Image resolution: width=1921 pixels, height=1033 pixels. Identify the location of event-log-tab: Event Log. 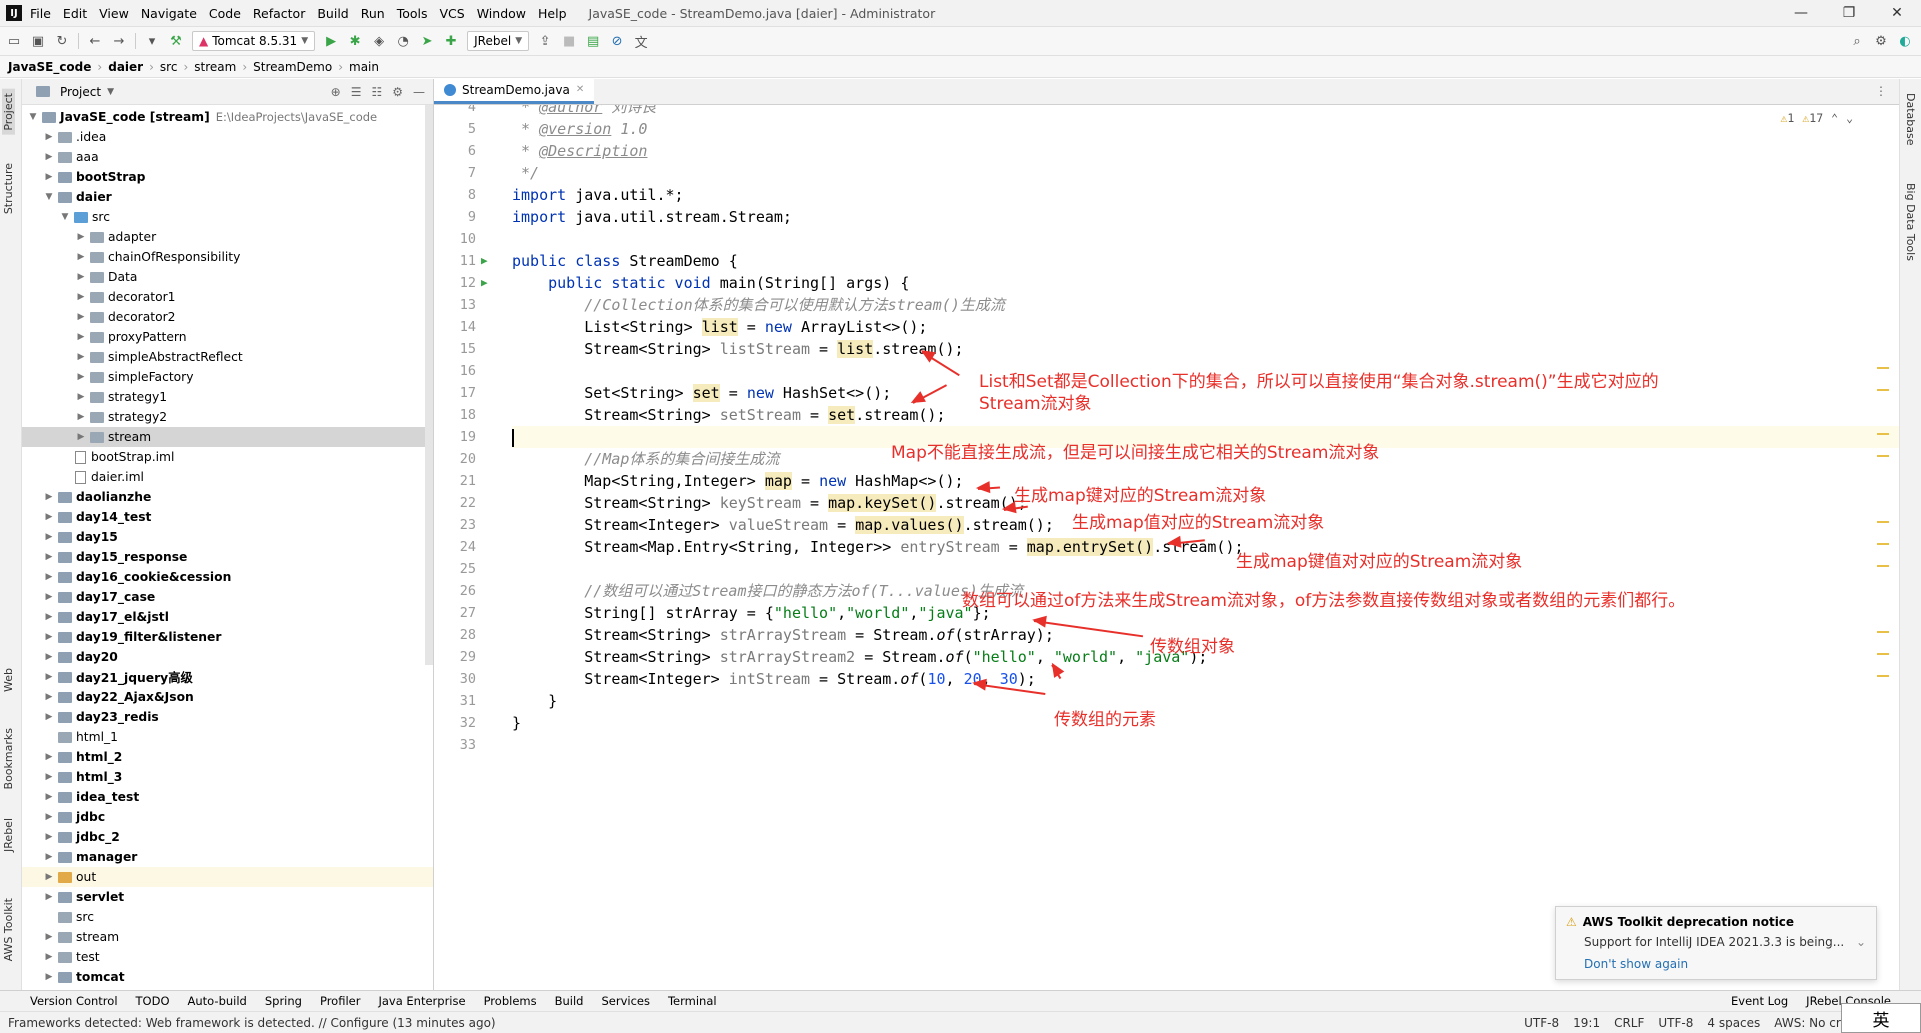
(1759, 1001).